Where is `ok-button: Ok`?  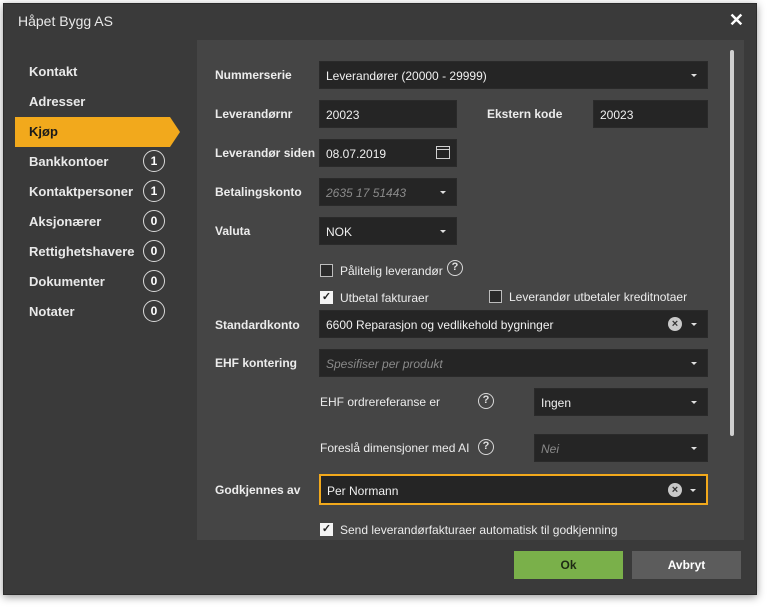 ok-button: Ok is located at coordinates (568, 565).